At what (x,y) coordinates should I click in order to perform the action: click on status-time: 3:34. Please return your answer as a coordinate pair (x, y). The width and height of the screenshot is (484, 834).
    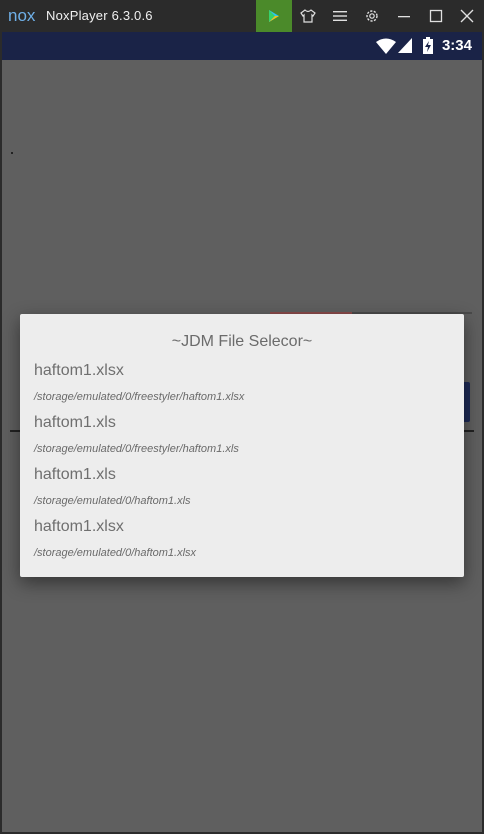
    Looking at the image, I should click on (456, 45).